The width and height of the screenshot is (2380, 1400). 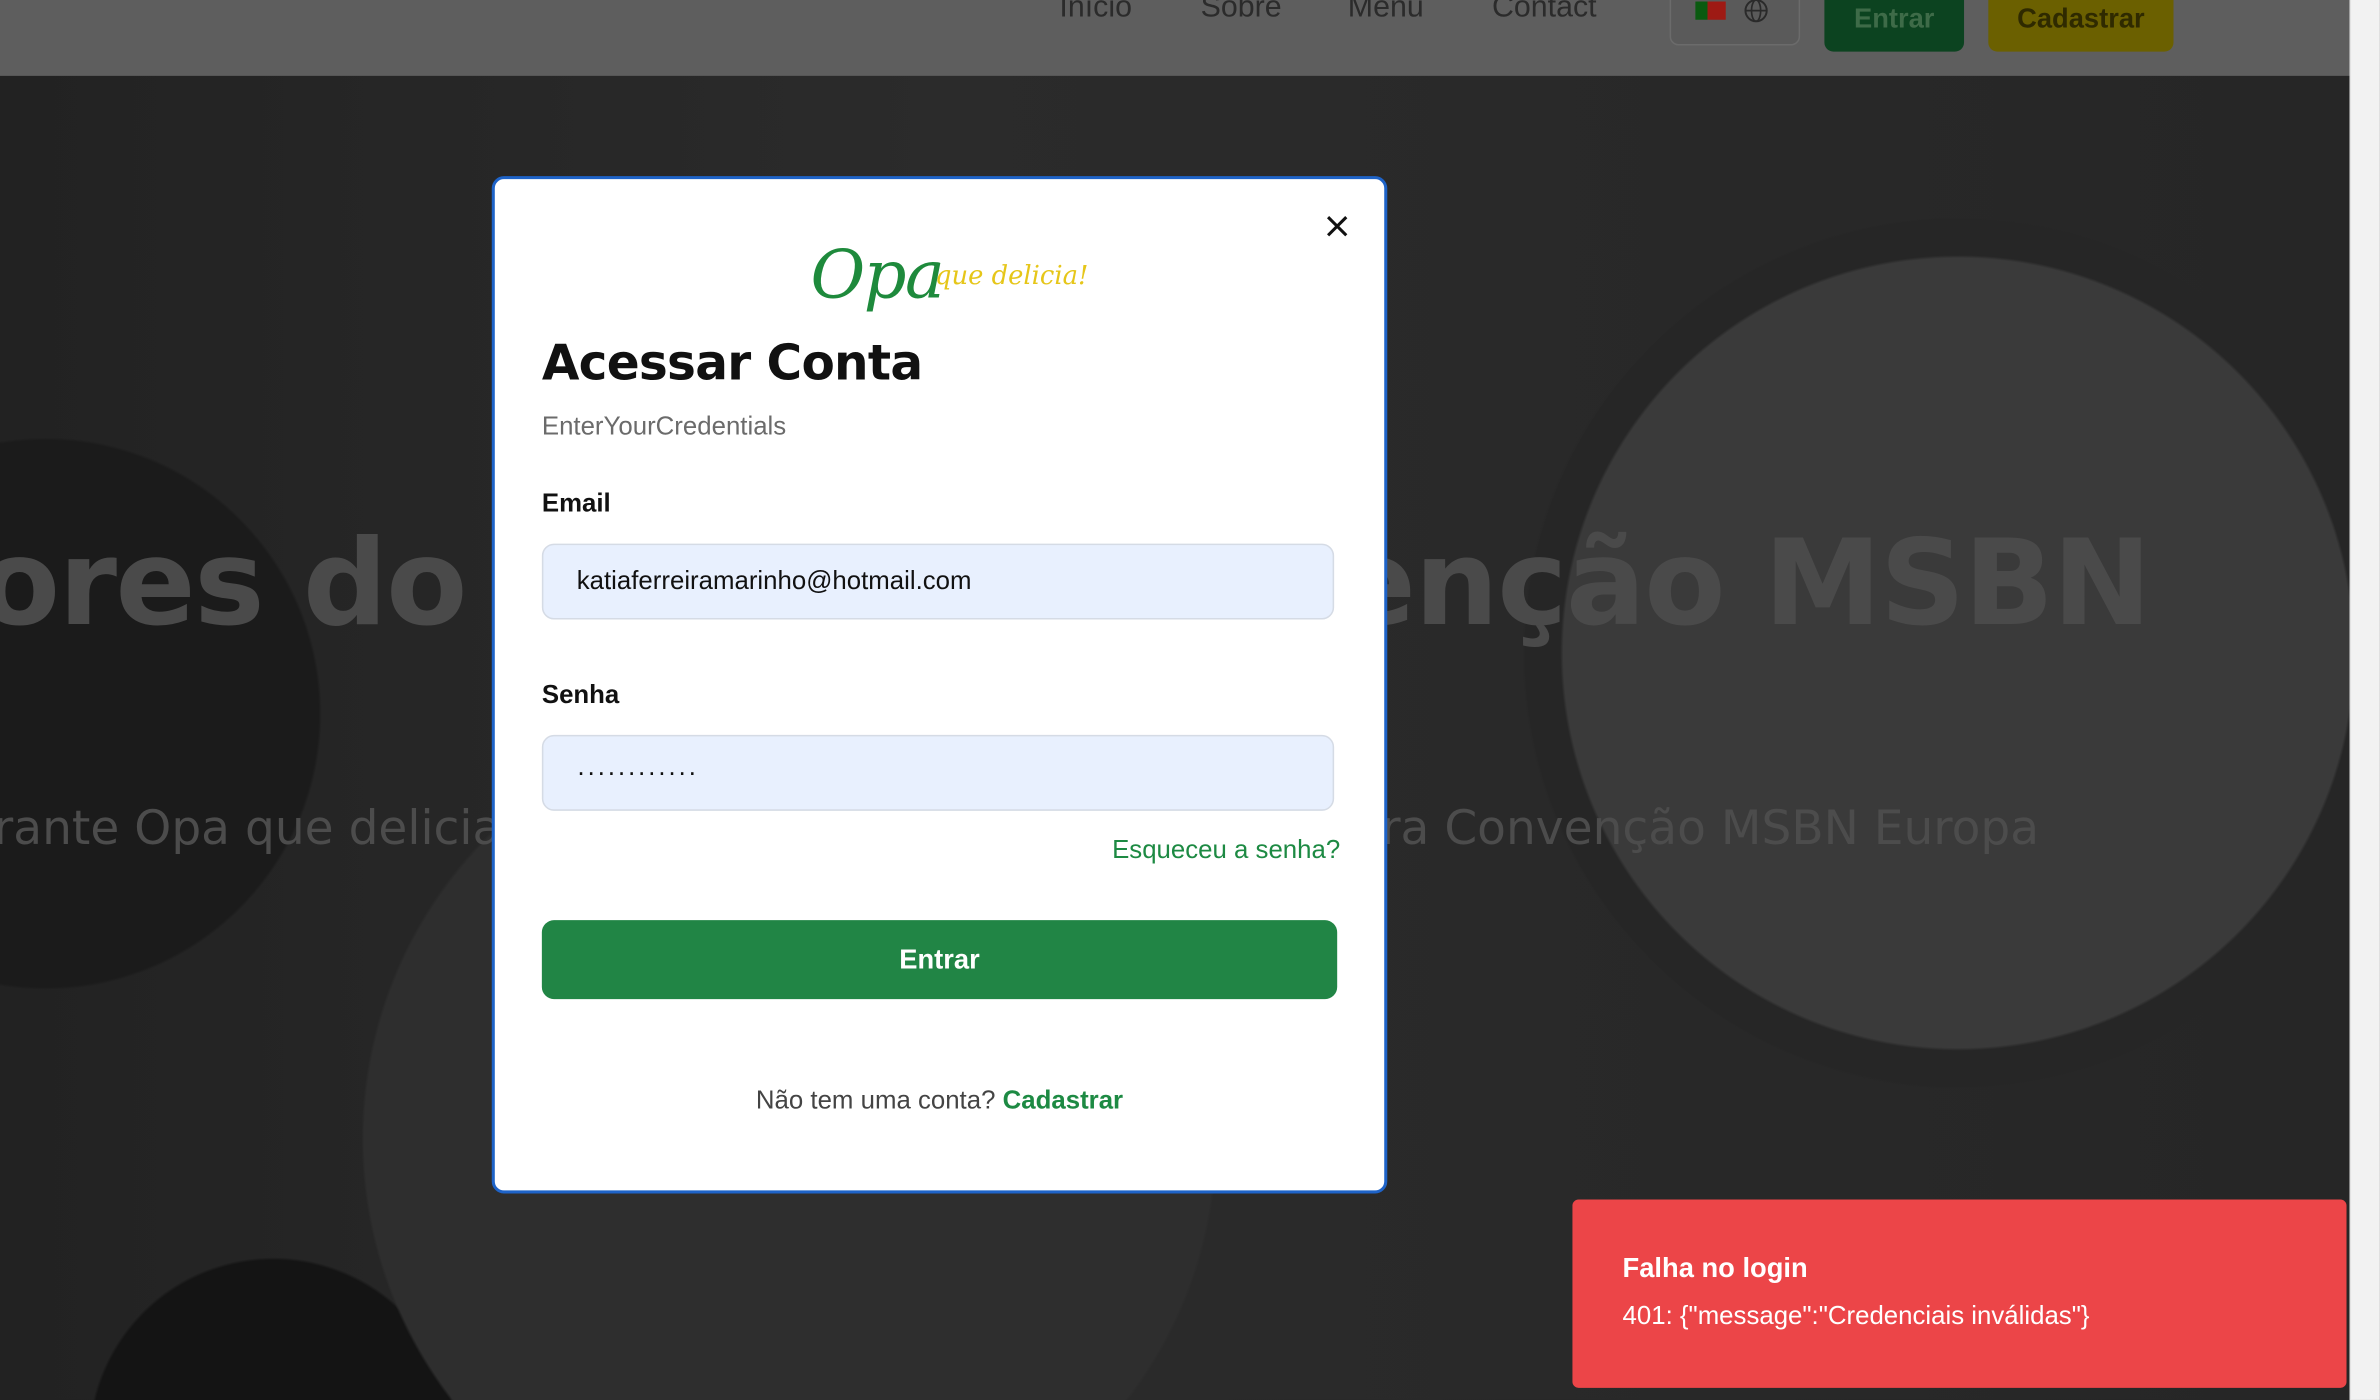 What do you see at coordinates (1386, 13) in the screenshot?
I see `nav-link-menu: Menu` at bounding box center [1386, 13].